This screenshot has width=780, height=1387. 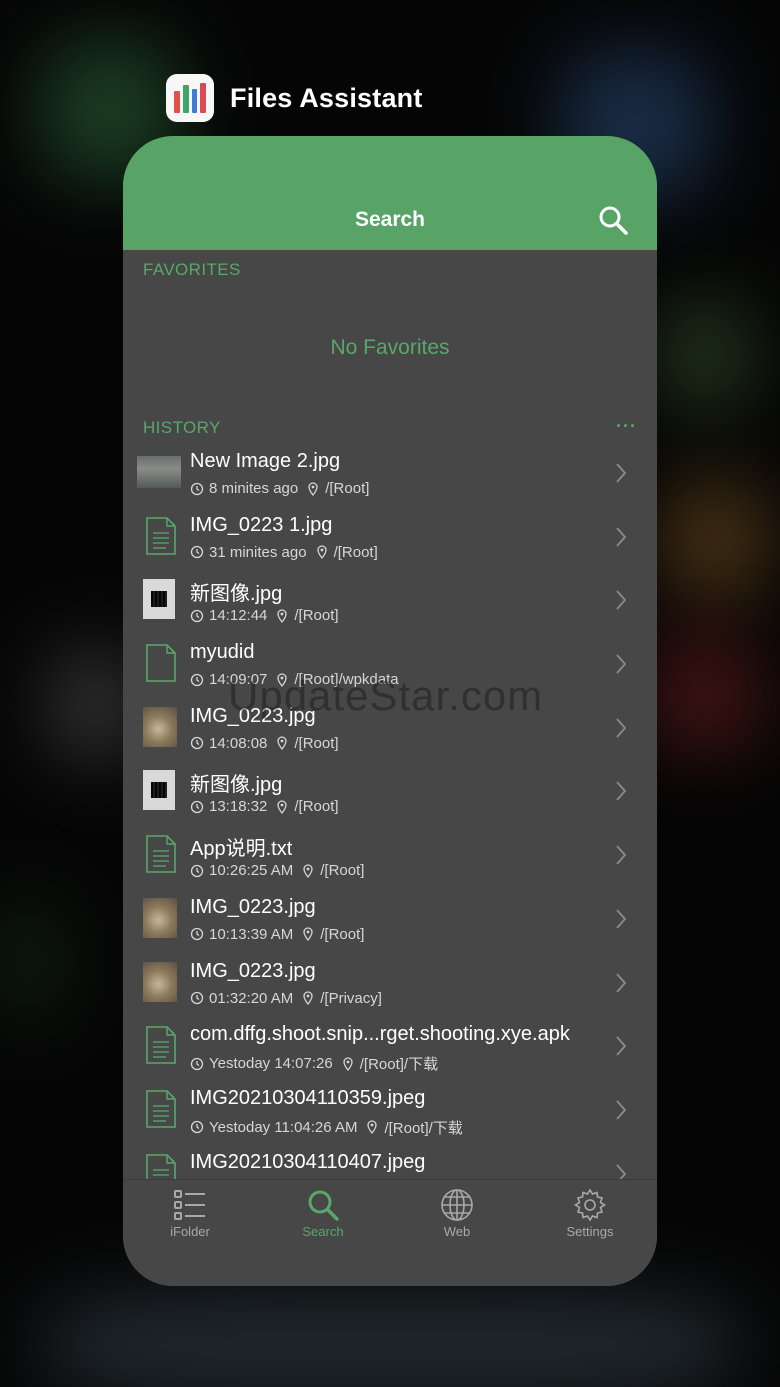 What do you see at coordinates (390, 601) in the screenshot?
I see `history-row: 新图像.jpg 14:12:44 /[Root]` at bounding box center [390, 601].